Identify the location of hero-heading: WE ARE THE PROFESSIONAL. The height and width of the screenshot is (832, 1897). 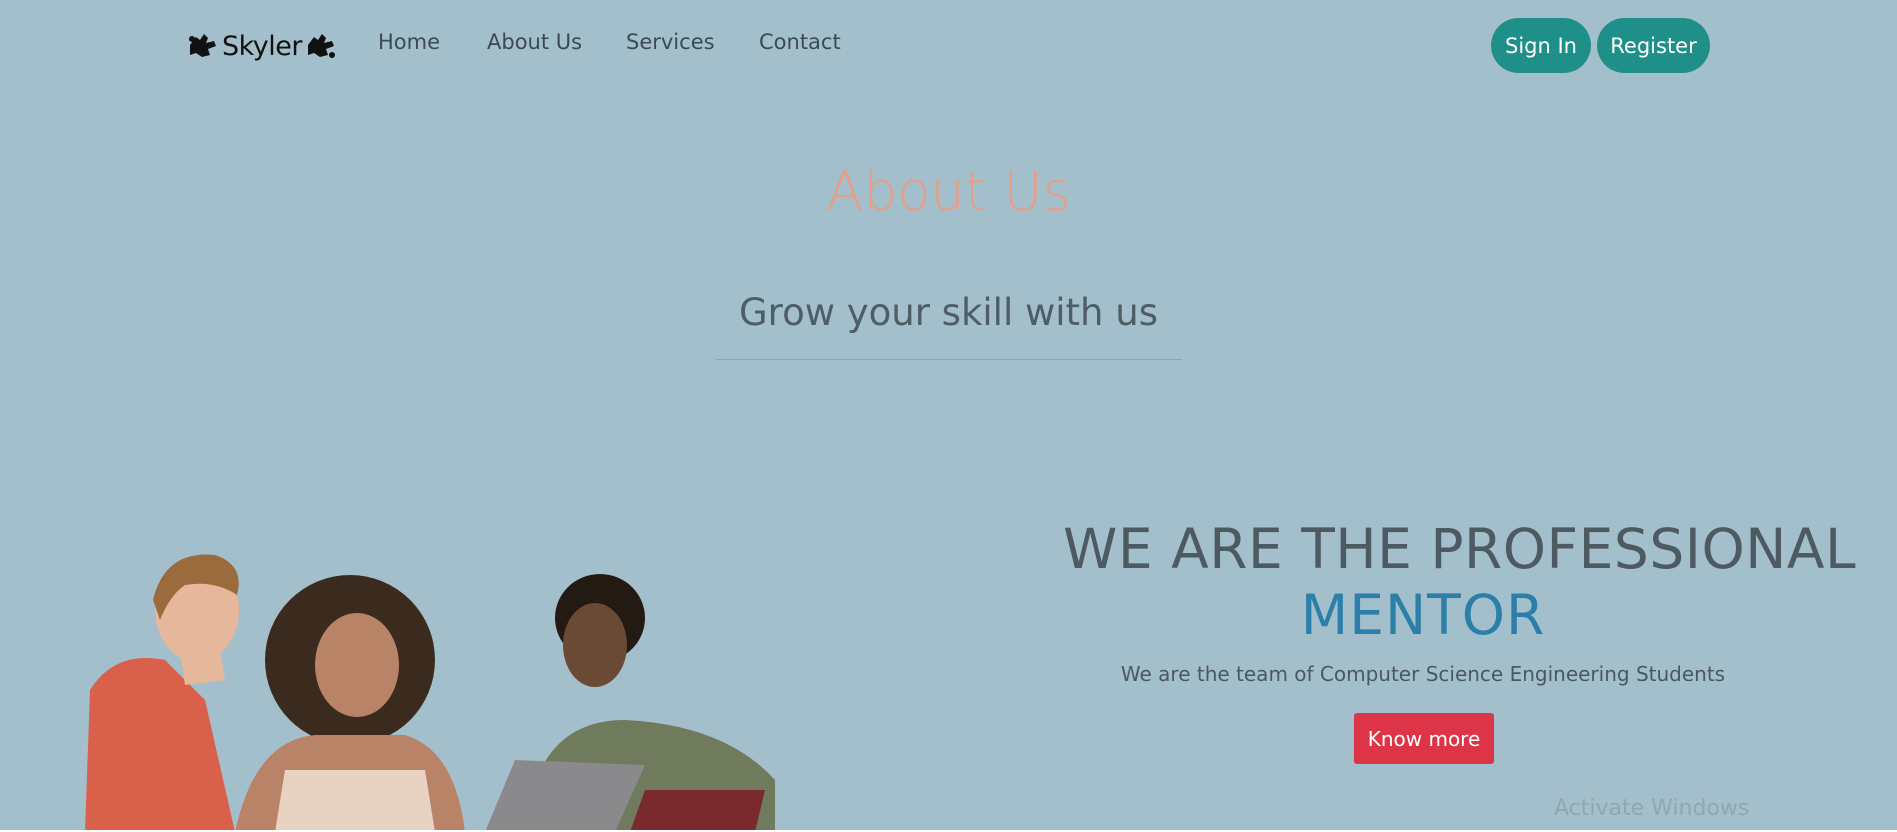
(1460, 549).